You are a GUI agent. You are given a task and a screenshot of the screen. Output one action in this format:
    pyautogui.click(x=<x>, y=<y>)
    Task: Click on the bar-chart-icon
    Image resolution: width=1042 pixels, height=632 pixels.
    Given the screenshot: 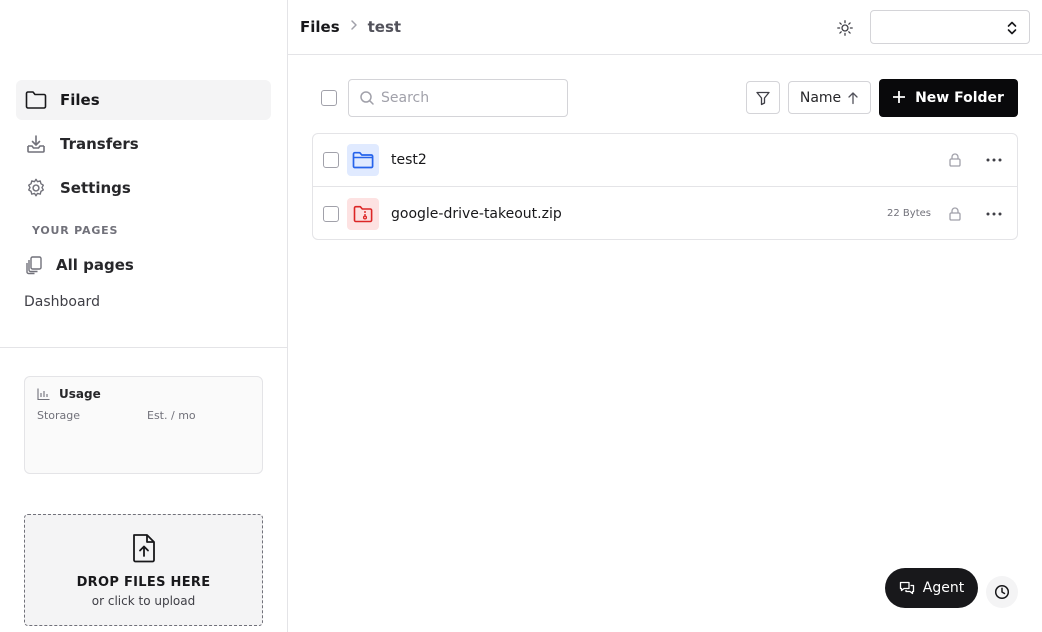 What is the action you would take?
    pyautogui.click(x=44, y=394)
    